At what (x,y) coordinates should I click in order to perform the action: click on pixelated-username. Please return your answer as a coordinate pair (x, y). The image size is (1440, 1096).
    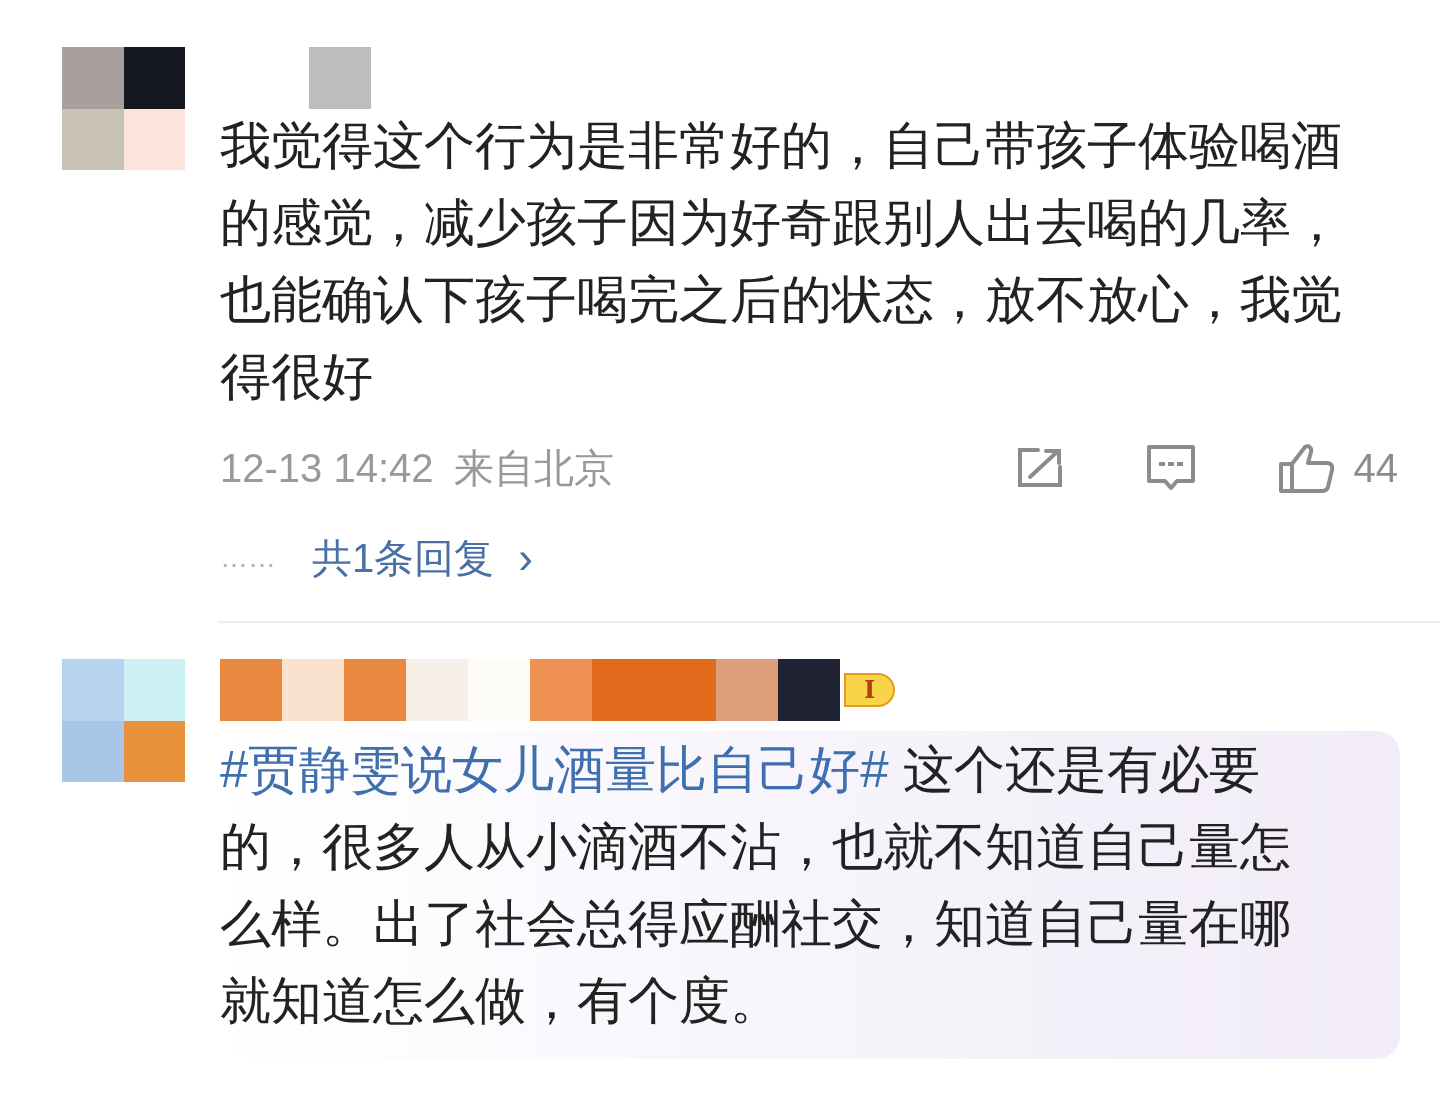
    Looking at the image, I should click on (340, 78).